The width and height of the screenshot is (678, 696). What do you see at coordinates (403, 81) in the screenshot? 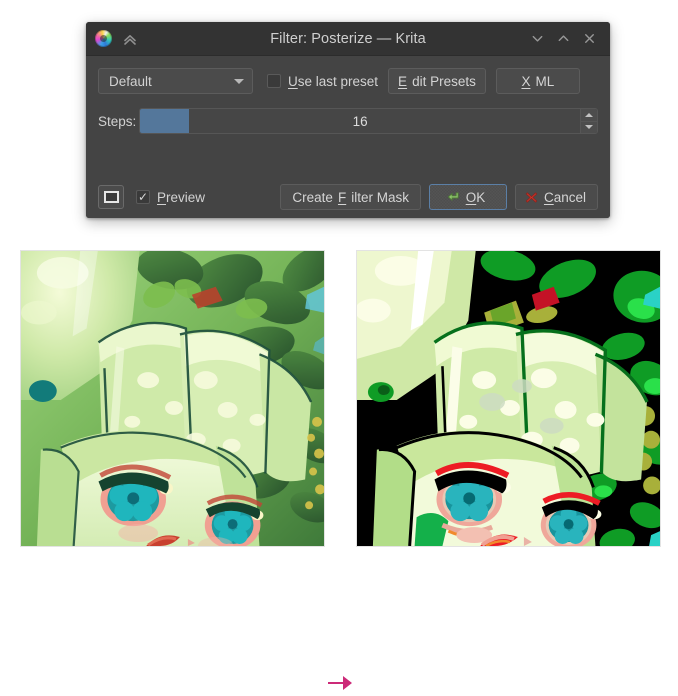
I see `edit-presets-accel: E` at bounding box center [403, 81].